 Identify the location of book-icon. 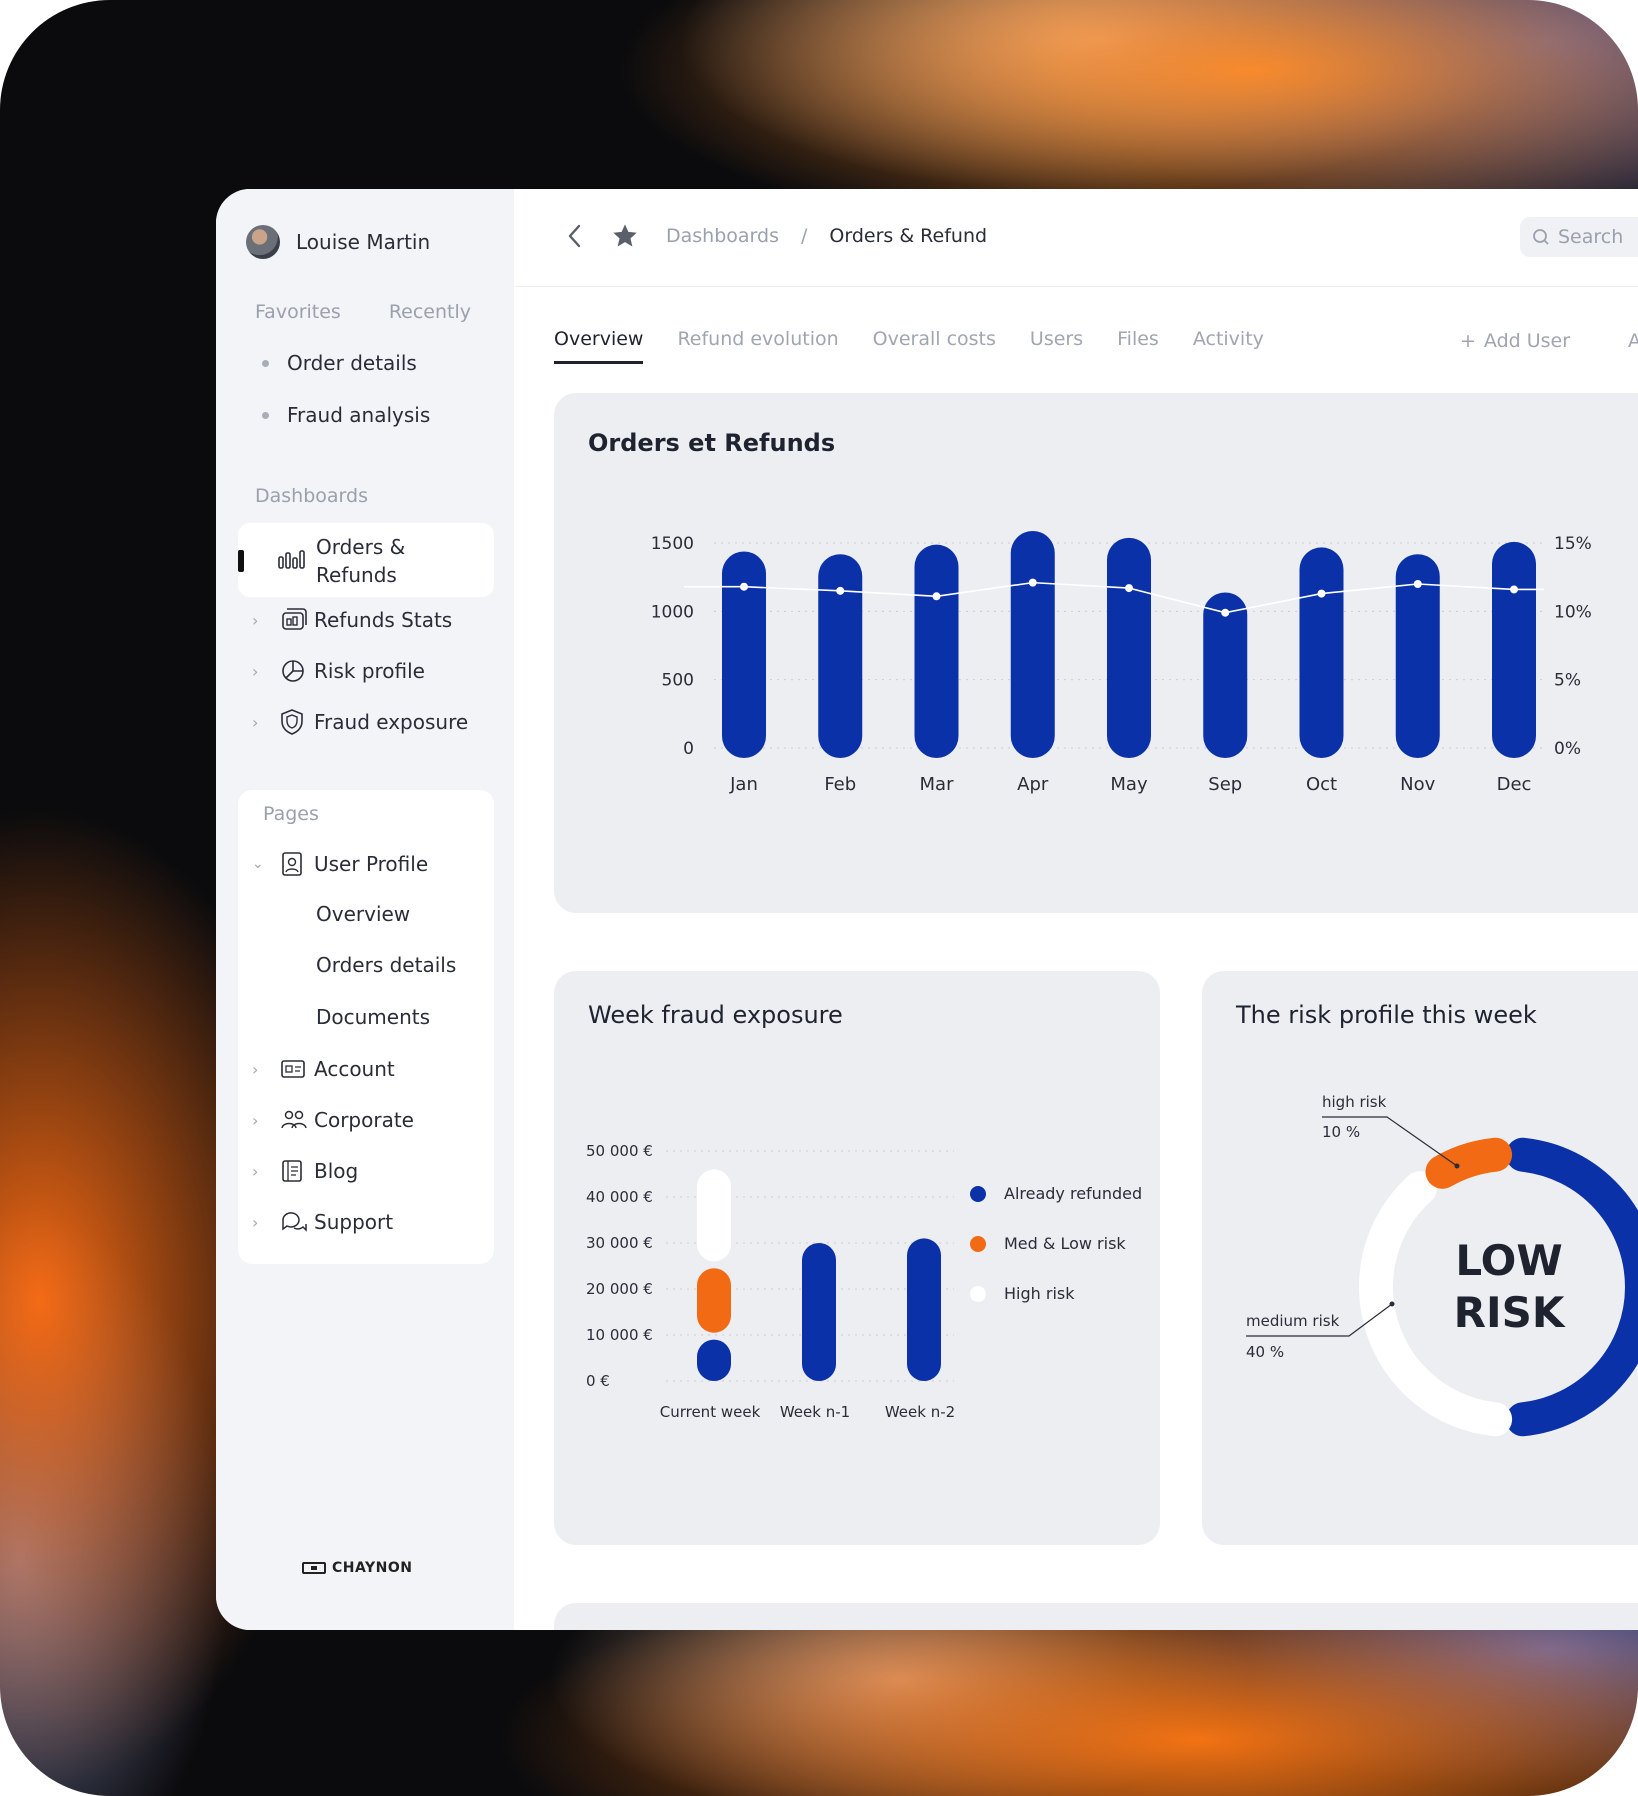
(297, 1171).